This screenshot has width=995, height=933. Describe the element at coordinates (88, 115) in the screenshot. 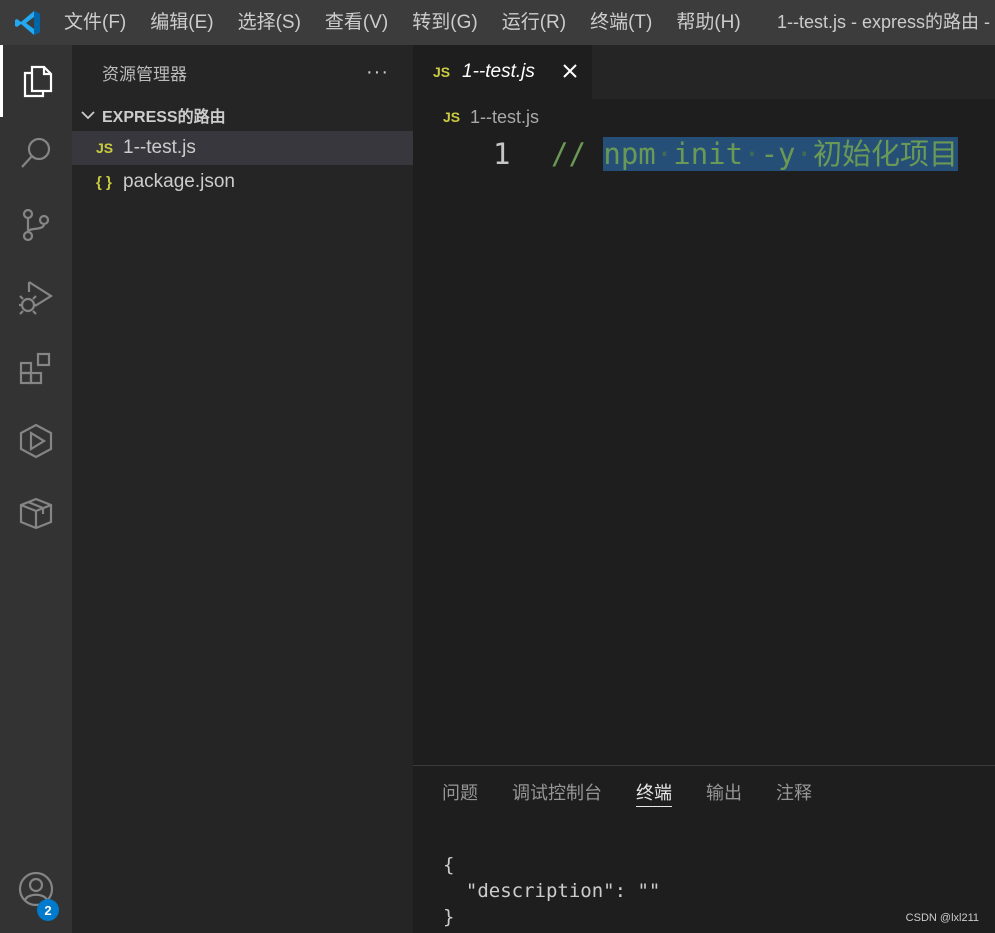

I see `chevron-down-icon` at that location.